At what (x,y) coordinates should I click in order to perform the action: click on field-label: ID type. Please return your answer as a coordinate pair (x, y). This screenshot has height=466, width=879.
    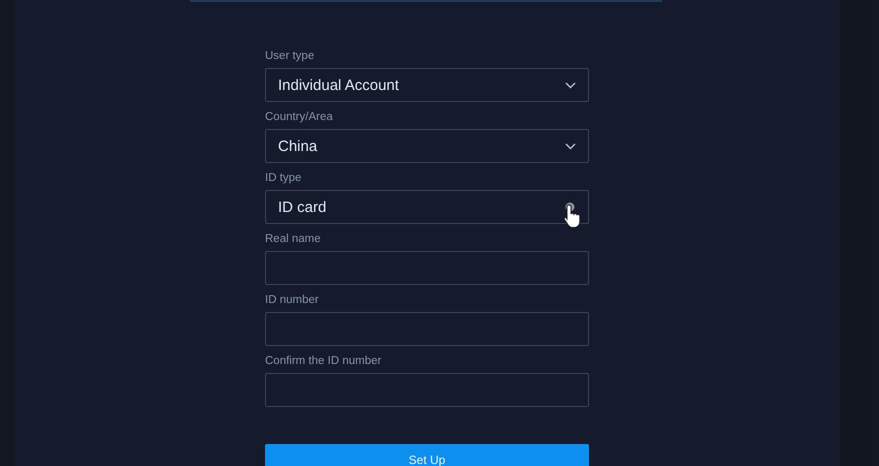
    Looking at the image, I should click on (283, 178).